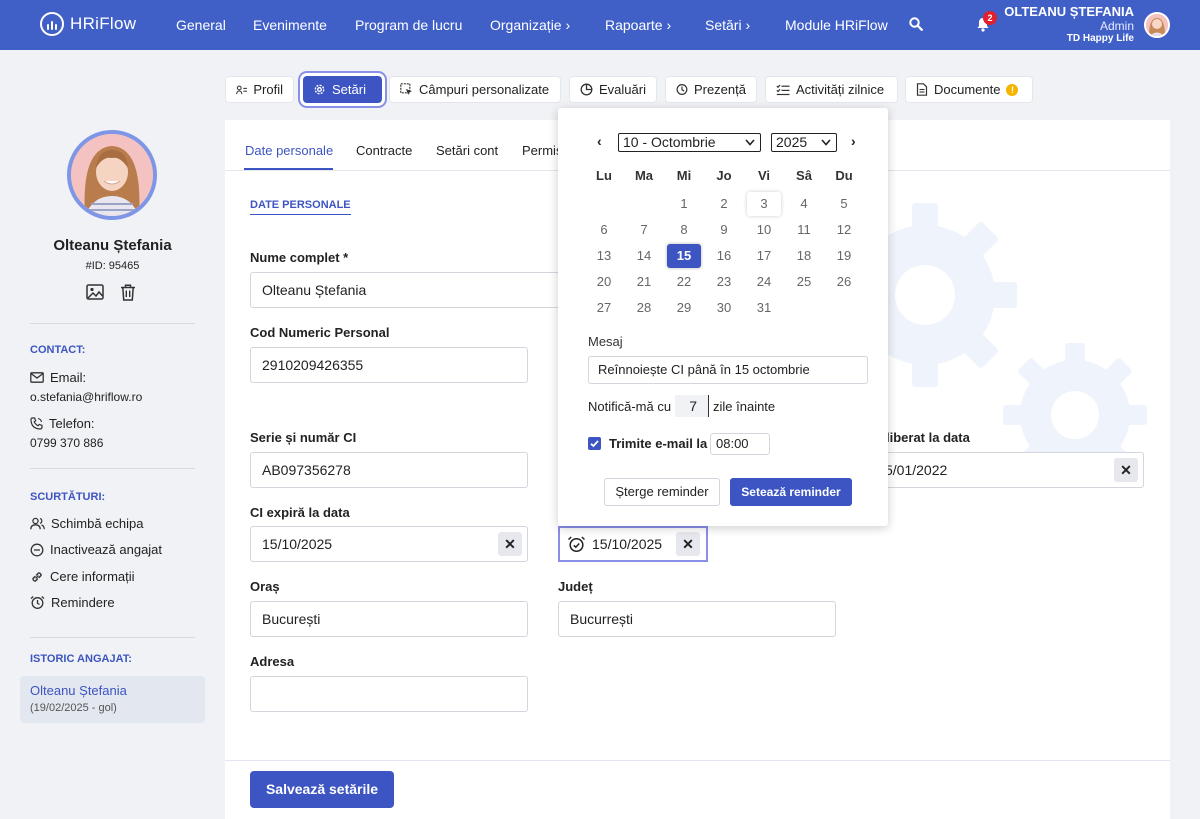 The height and width of the screenshot is (819, 1200). Describe the element at coordinates (290, 25) in the screenshot. I see `nav-evenimente: Evenimente` at that location.